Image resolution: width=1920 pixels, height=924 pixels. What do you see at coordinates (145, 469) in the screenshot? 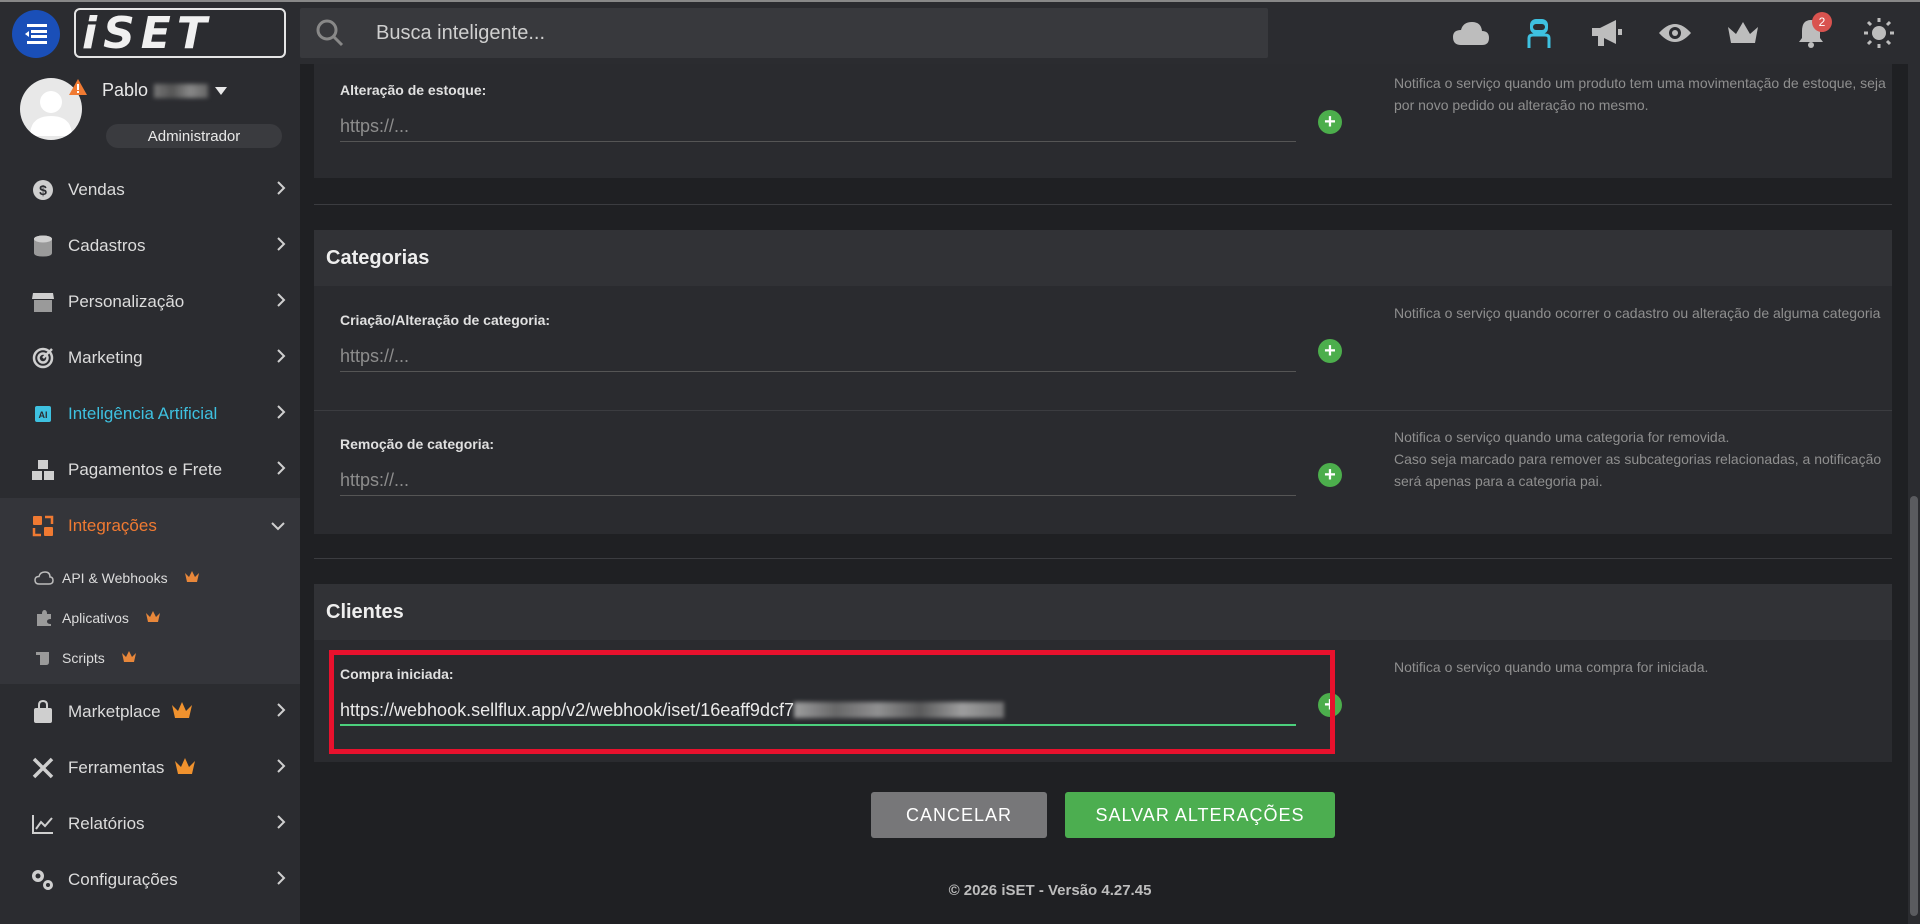
I see `sidebar-item-label: Pagamentos e Frete` at bounding box center [145, 469].